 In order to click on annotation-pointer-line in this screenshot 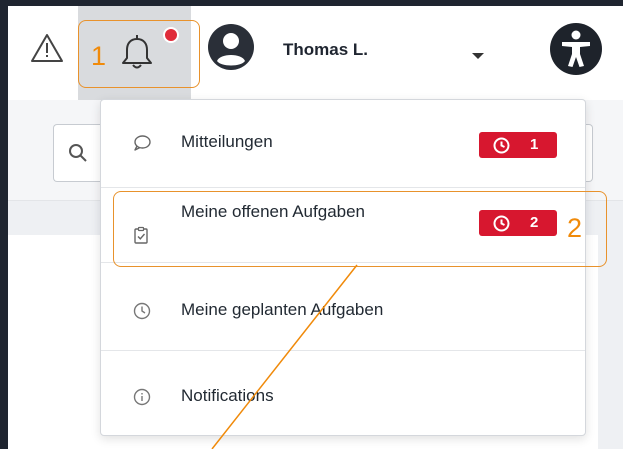, I will do `click(284, 356)`.